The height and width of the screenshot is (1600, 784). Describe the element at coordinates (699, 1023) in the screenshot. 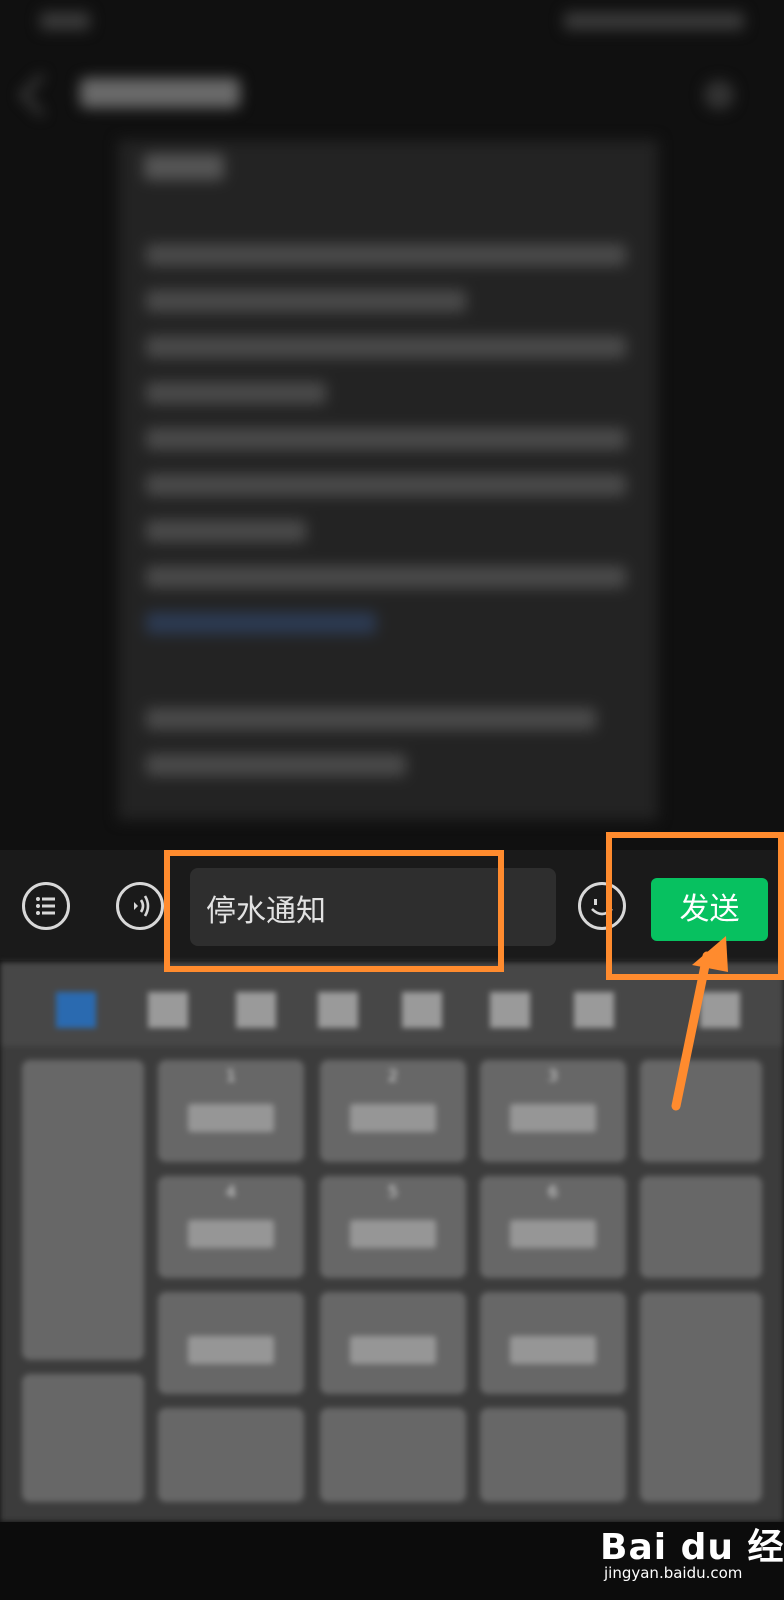

I see `annotation-arrow` at that location.